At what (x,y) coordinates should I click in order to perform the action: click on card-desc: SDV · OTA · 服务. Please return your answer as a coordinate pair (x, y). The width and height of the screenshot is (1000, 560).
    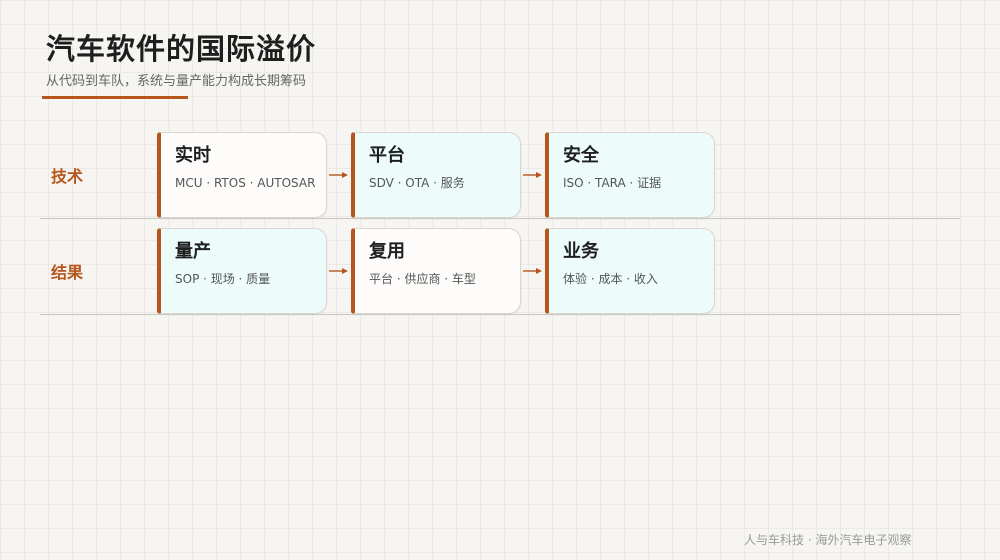
    Looking at the image, I should click on (417, 183).